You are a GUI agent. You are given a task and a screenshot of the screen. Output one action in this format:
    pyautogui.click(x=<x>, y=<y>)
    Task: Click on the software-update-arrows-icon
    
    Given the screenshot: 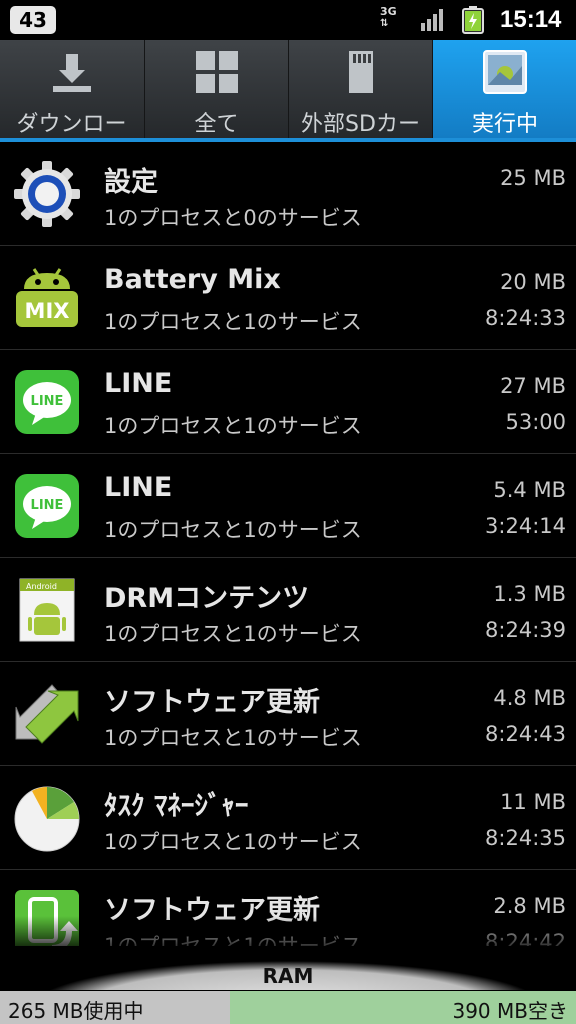 What is the action you would take?
    pyautogui.click(x=47, y=714)
    